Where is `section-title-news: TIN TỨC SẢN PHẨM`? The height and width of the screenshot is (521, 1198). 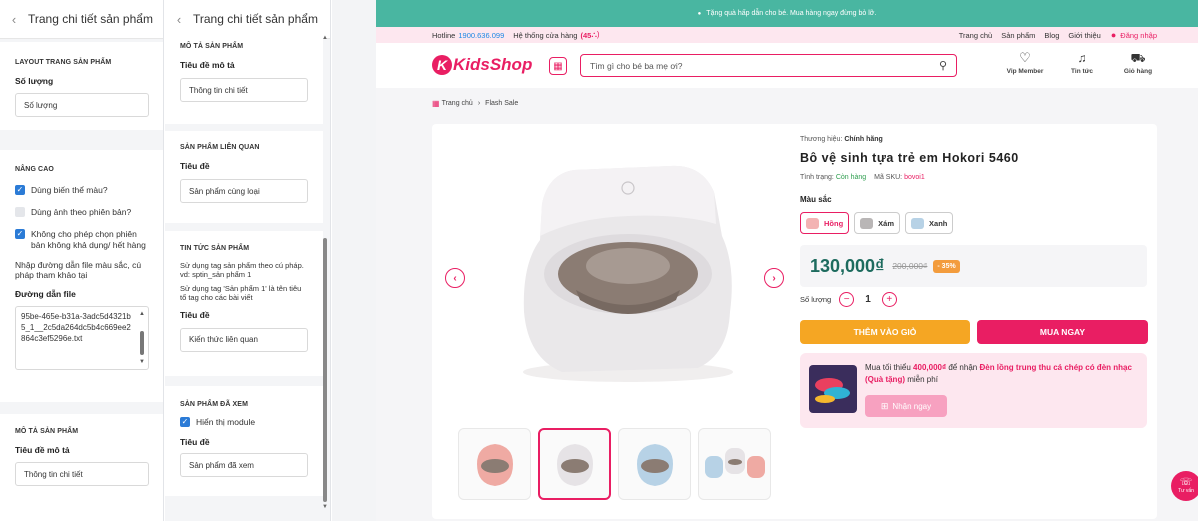
section-title-news: TIN TỨC SẢN PHẨM is located at coordinates (215, 248).